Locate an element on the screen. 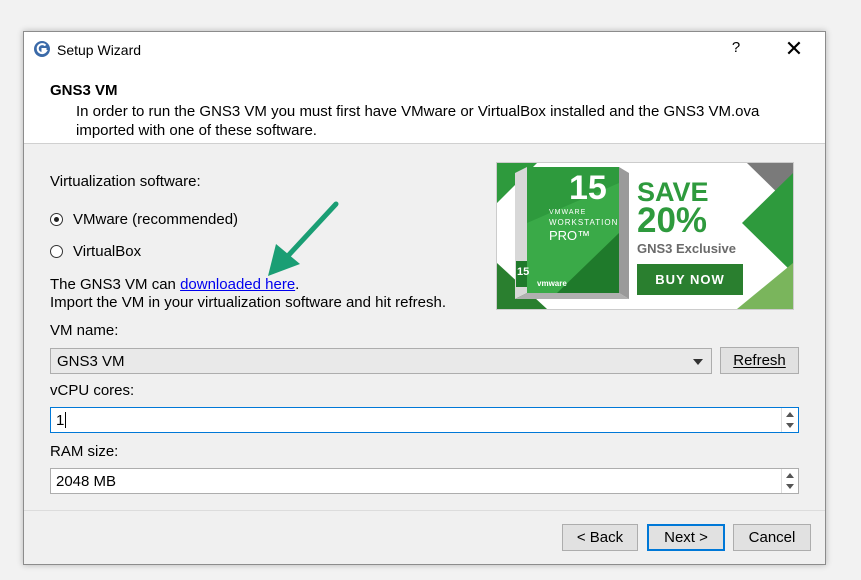 Image resolution: width=861 pixels, height=580 pixels. ad-discount: 20% is located at coordinates (672, 220).